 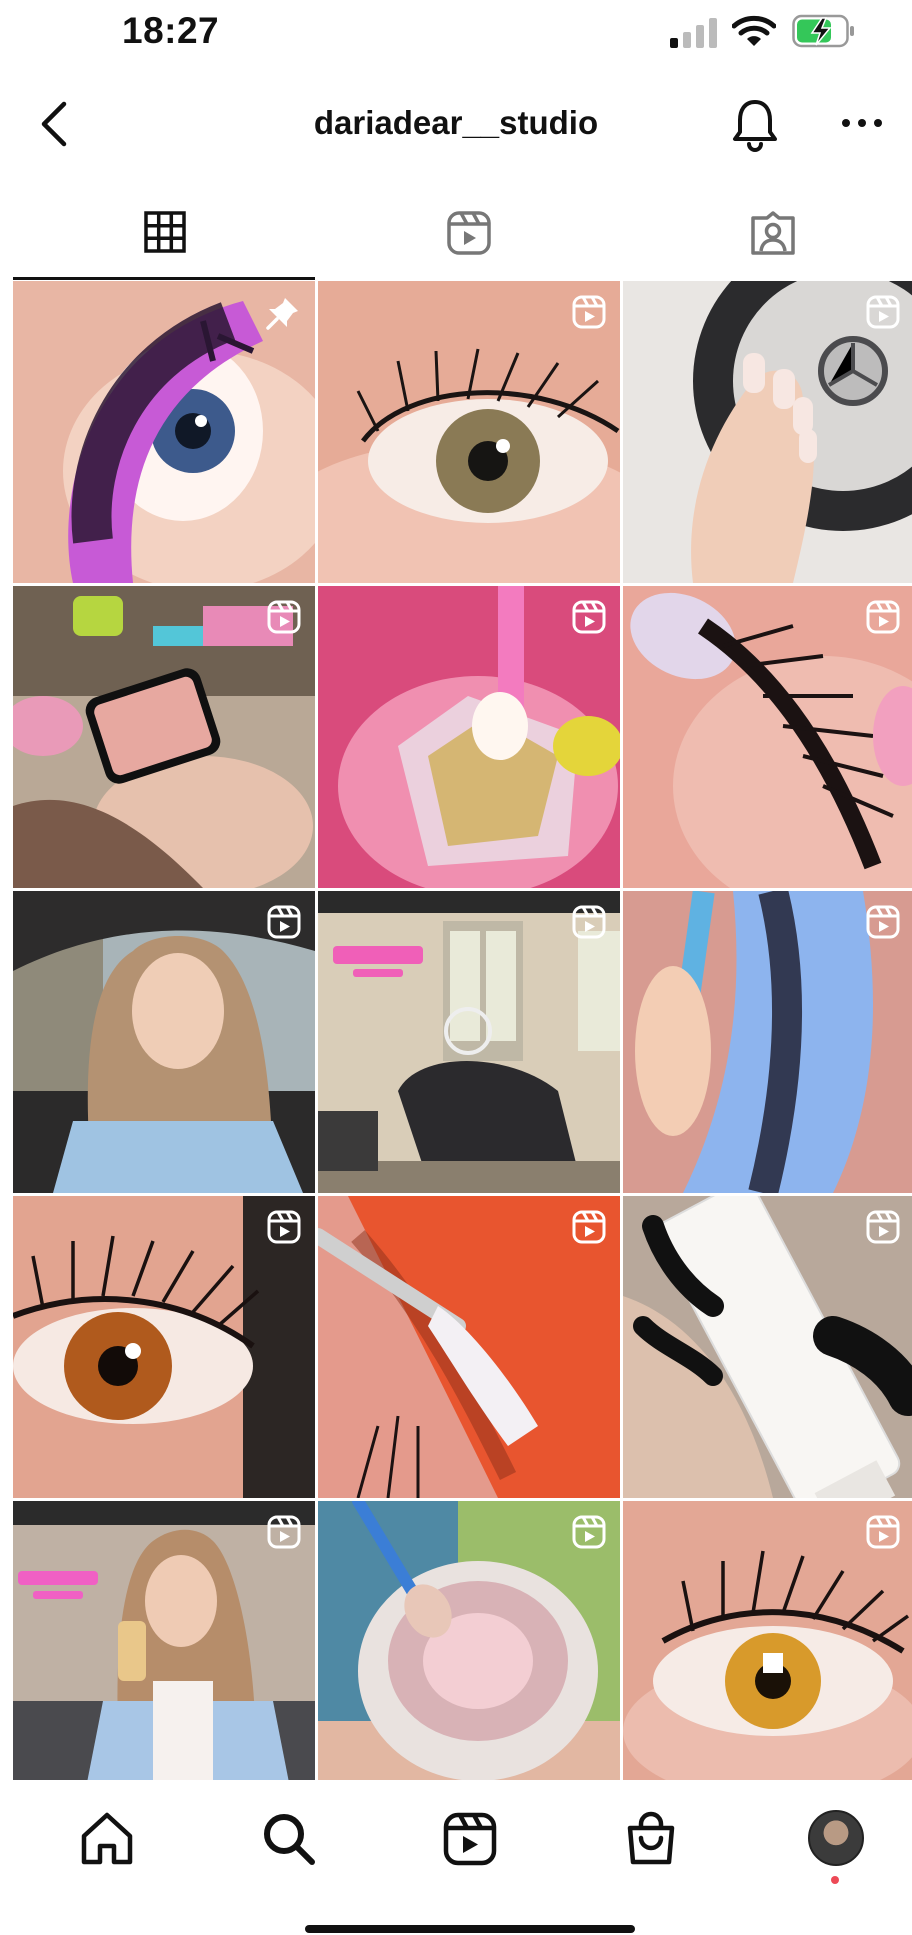 What do you see at coordinates (289, 1839) in the screenshot?
I see `search-icon` at bounding box center [289, 1839].